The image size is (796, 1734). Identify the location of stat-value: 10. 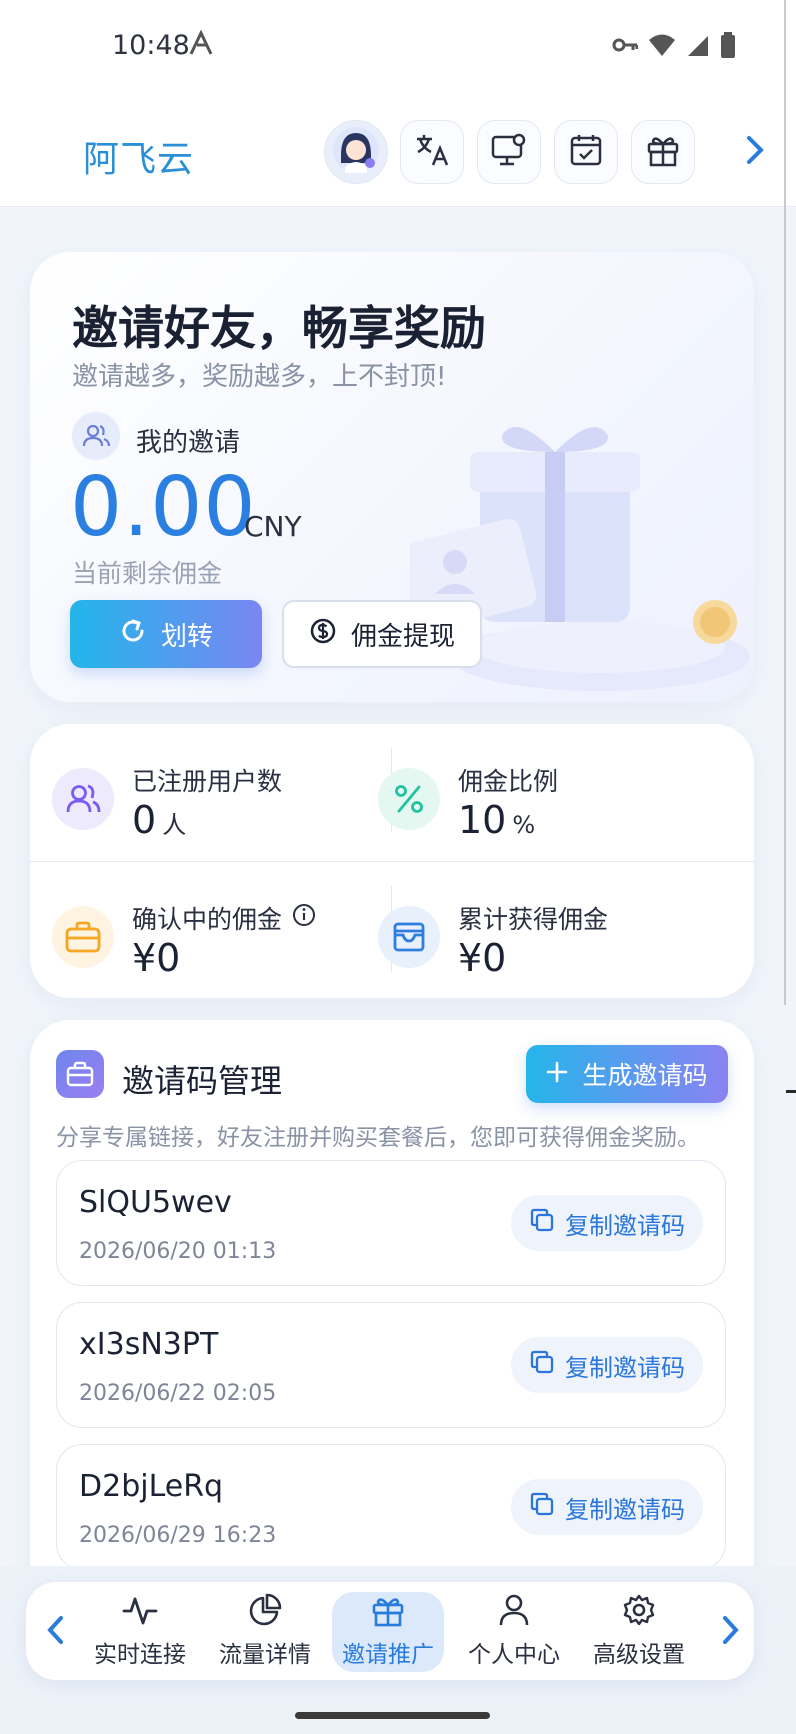
(482, 820).